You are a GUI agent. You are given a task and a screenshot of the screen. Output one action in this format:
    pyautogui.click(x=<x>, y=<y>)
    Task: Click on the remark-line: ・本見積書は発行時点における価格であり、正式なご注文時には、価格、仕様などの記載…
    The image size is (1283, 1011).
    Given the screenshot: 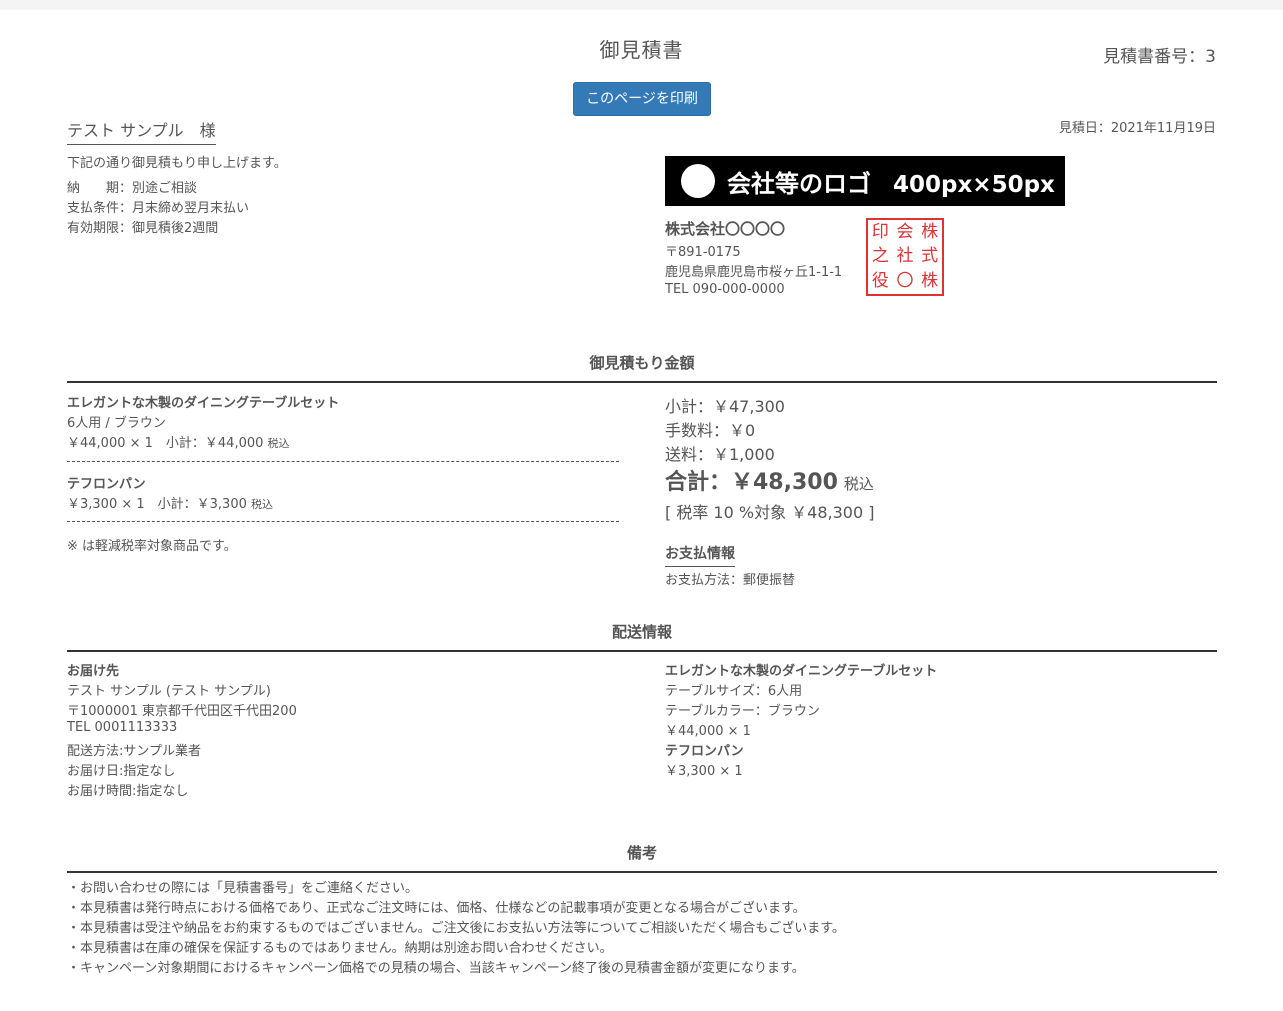 What is the action you would take?
    pyautogui.click(x=436, y=908)
    